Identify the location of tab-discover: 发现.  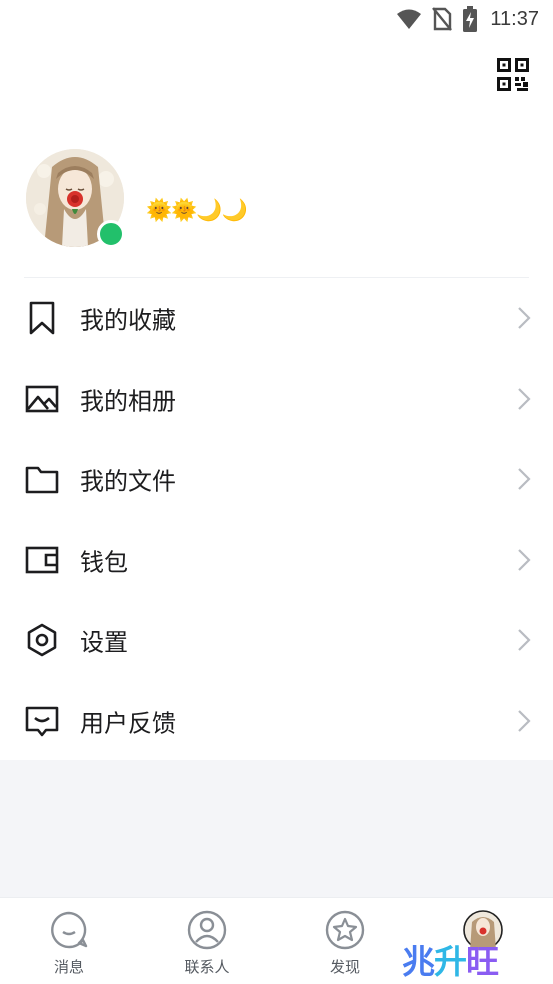
(345, 941).